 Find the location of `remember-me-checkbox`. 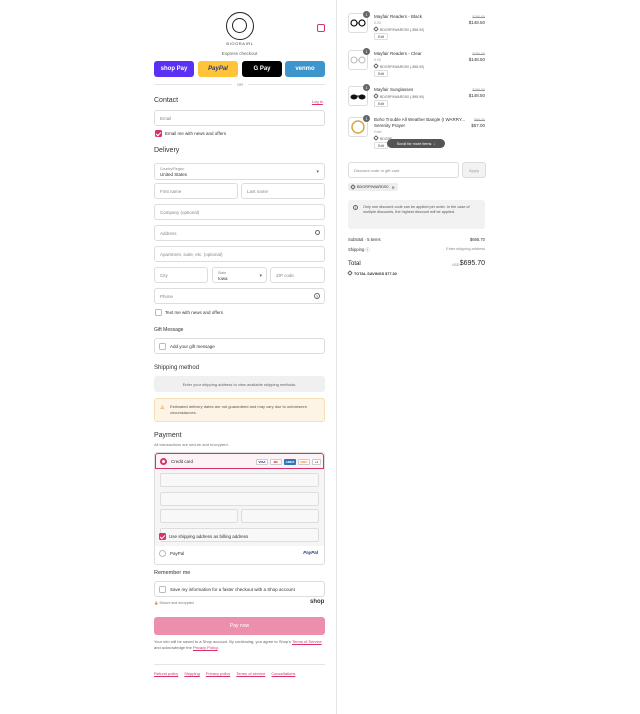

remember-me-checkbox is located at coordinates (162, 589).